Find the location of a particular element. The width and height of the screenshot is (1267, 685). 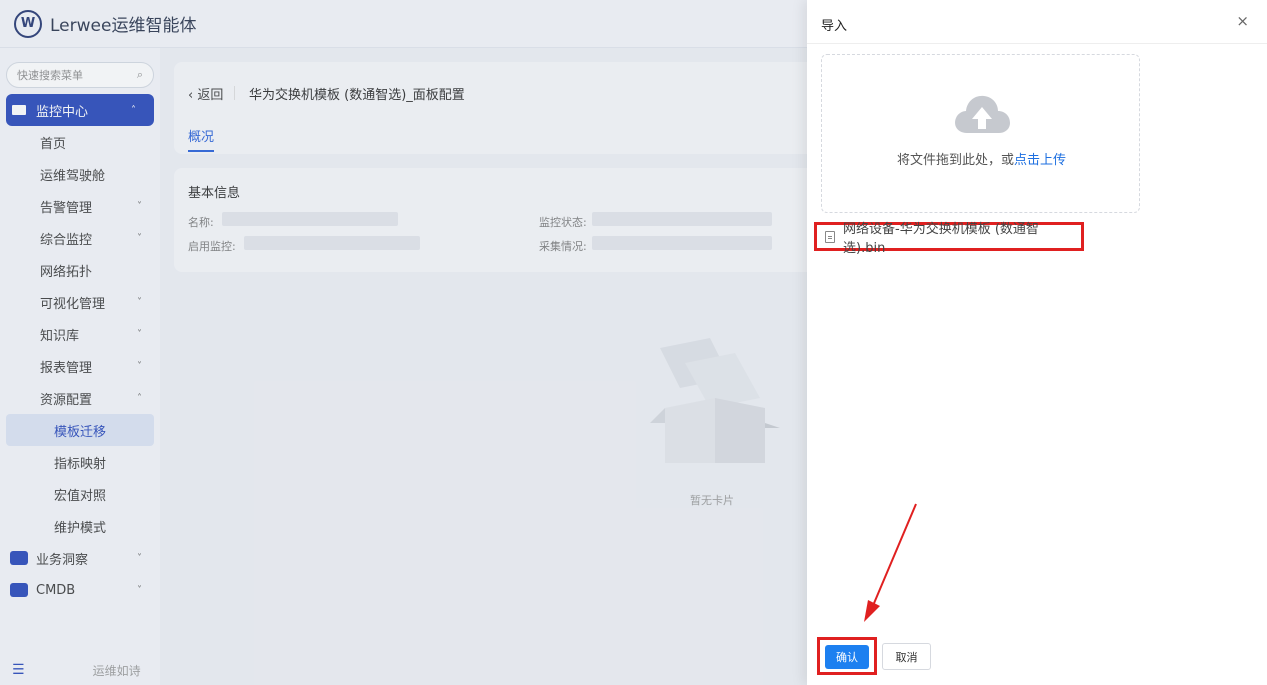

drawer-title: 导入 is located at coordinates (834, 26).